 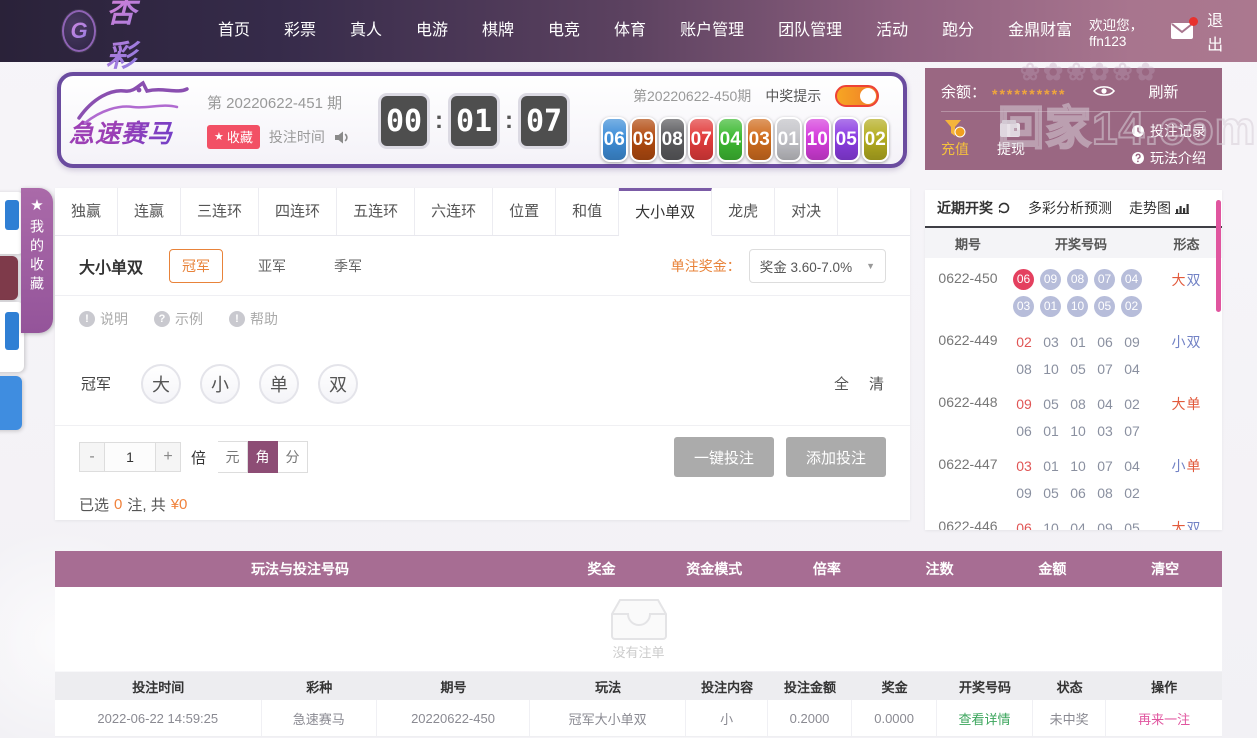 I want to click on nav-item-account: 账户管理, so click(x=712, y=31).